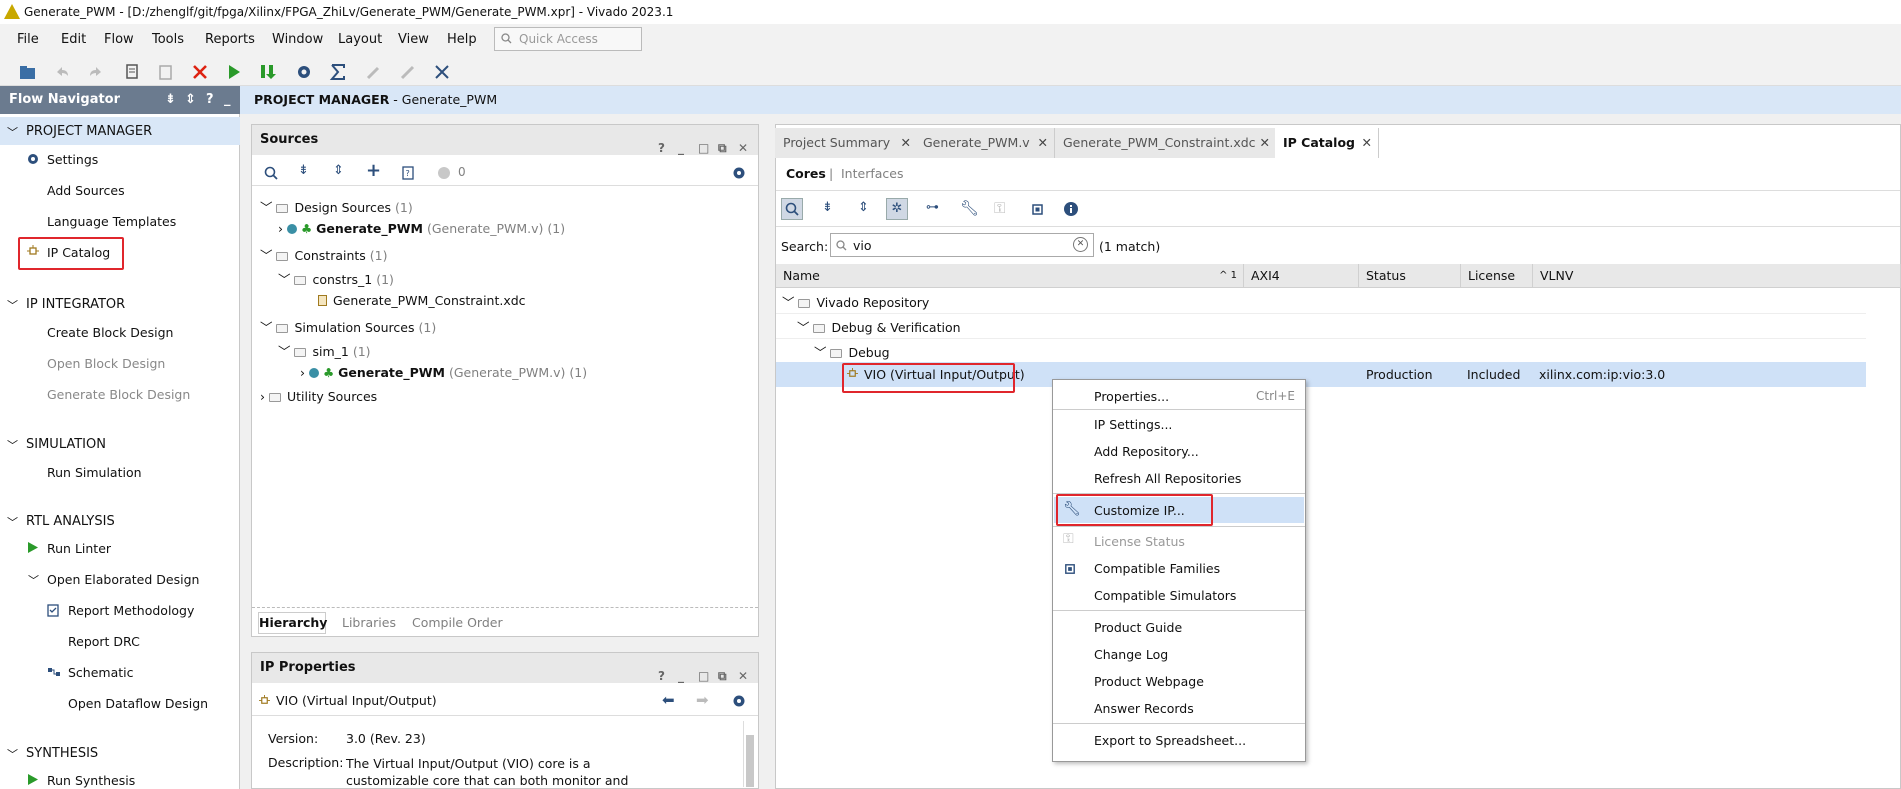 The width and height of the screenshot is (1901, 789). I want to click on nav-schematic: Schematic, so click(101, 672).